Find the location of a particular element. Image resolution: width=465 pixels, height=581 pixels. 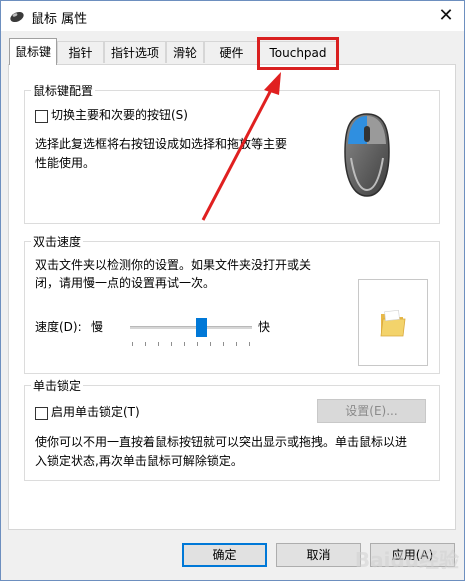

tab-wheel: 滑轮 is located at coordinates (185, 52).